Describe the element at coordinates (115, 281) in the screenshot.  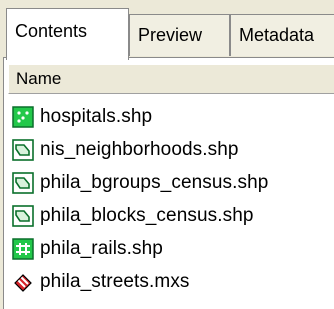
I see `list-item-label: phila_streets.mxs` at that location.